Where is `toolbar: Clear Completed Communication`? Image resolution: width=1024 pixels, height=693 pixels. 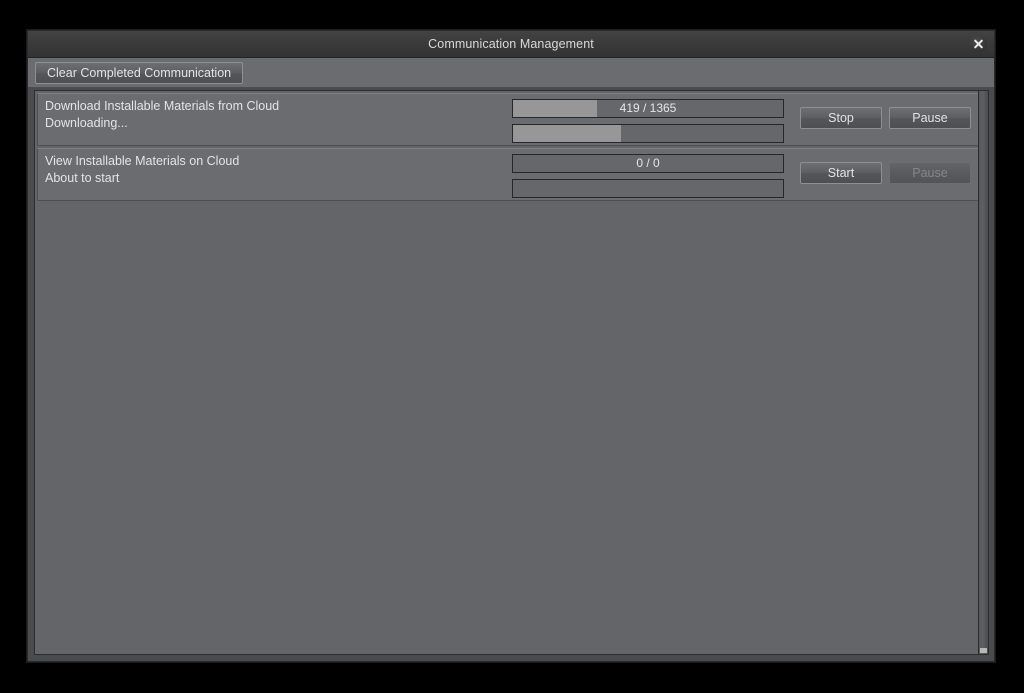
toolbar: Clear Completed Communication is located at coordinates (511, 73).